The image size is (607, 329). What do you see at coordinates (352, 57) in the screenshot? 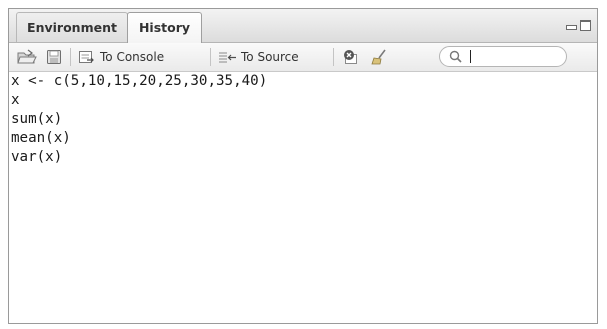
I see `remove-entry-icon` at bounding box center [352, 57].